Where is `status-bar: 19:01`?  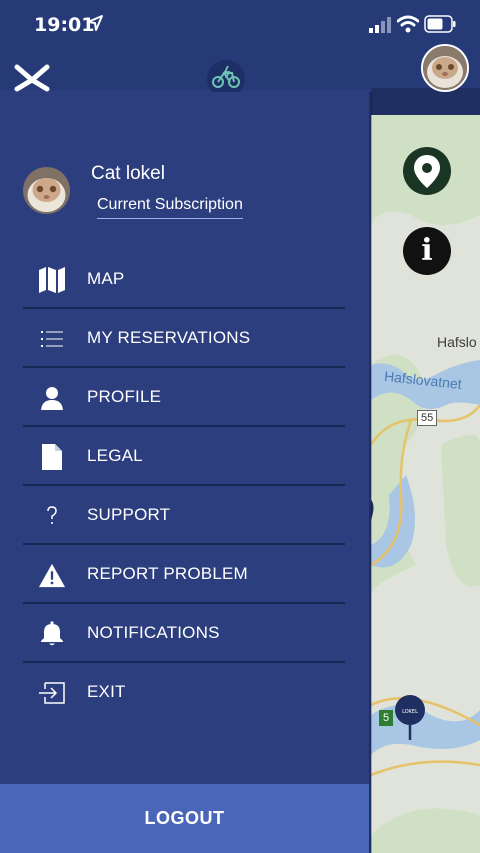
status-bar: 19:01 is located at coordinates (240, 25).